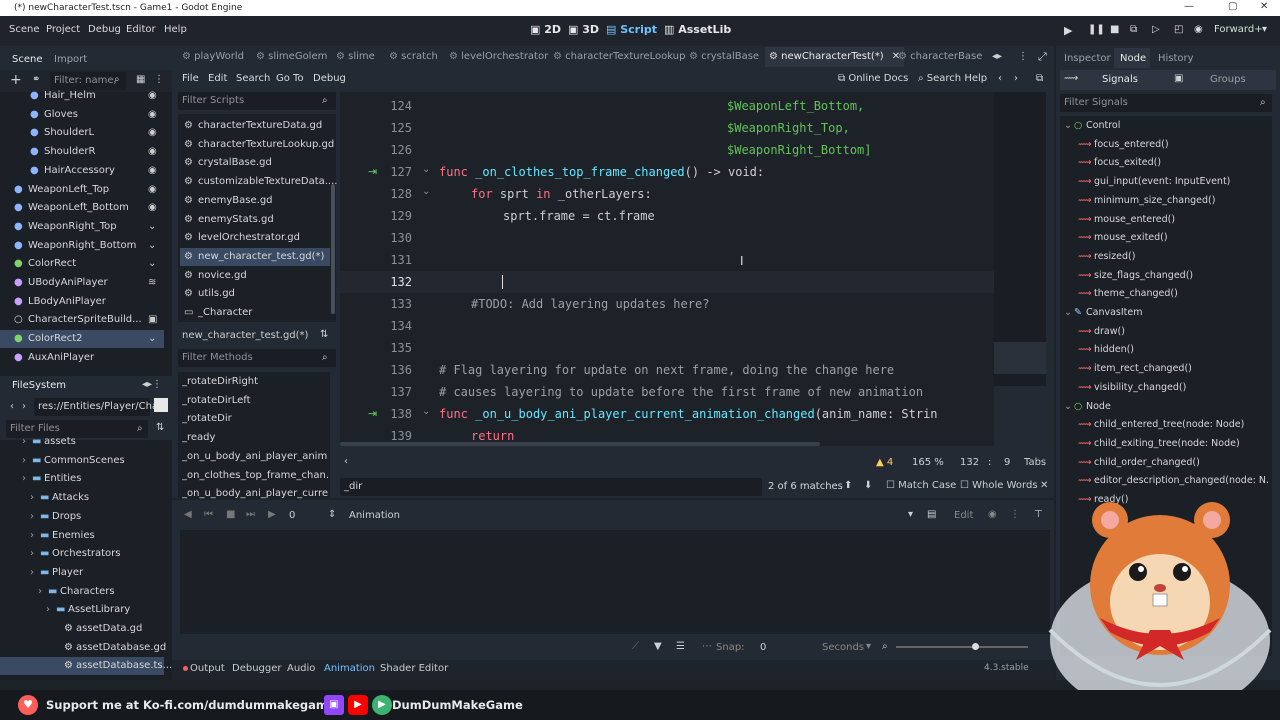  What do you see at coordinates (1023, 56) in the screenshot?
I see `tab-menu-icon: ⋮` at bounding box center [1023, 56].